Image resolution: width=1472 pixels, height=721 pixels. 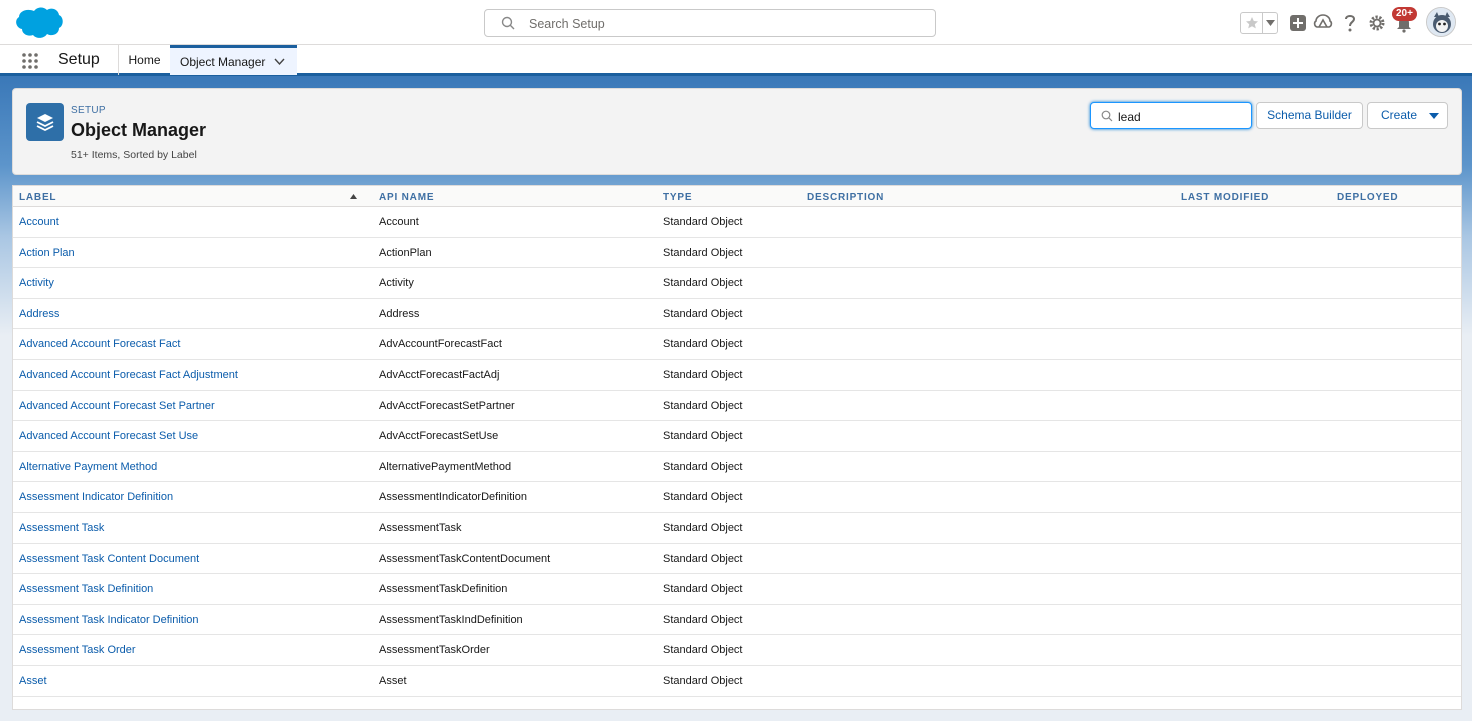 What do you see at coordinates (109, 559) in the screenshot?
I see `object-label-link: Assessment Task Content Document` at bounding box center [109, 559].